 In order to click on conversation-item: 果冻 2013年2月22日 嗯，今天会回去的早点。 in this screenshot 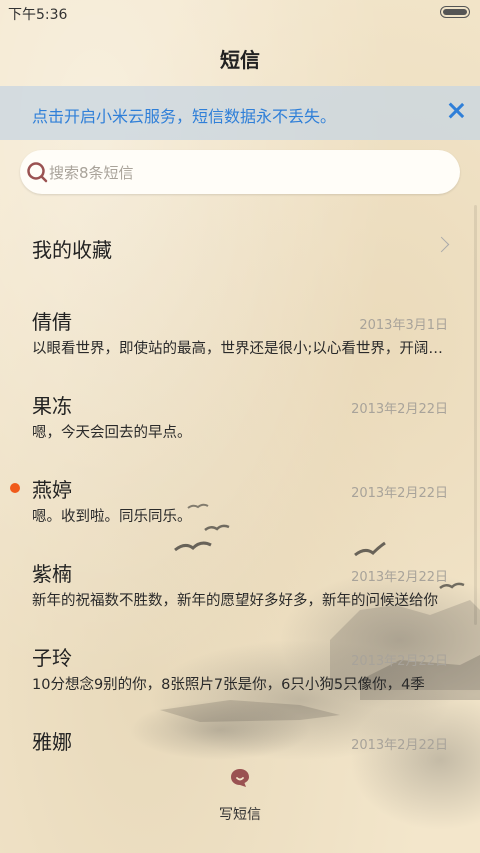, I will do `click(240, 426)`.